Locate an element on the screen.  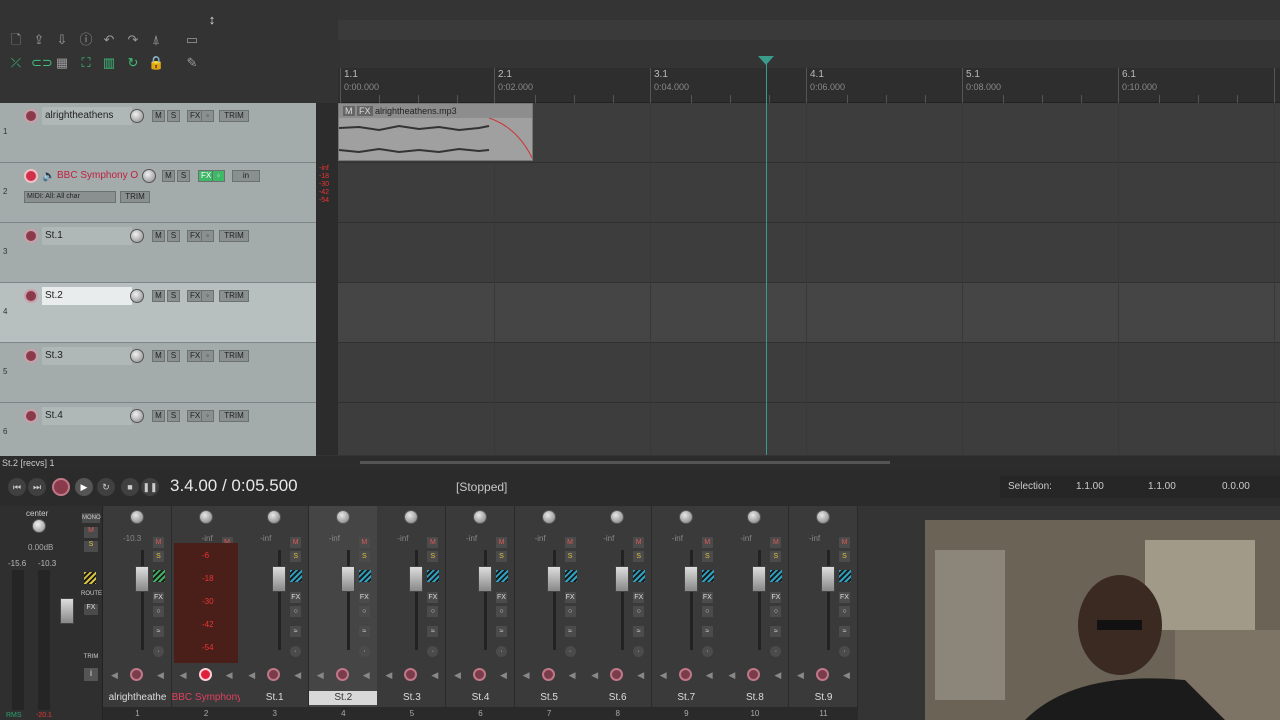
strip-name: alrightheathe is located at coordinates (137, 698).